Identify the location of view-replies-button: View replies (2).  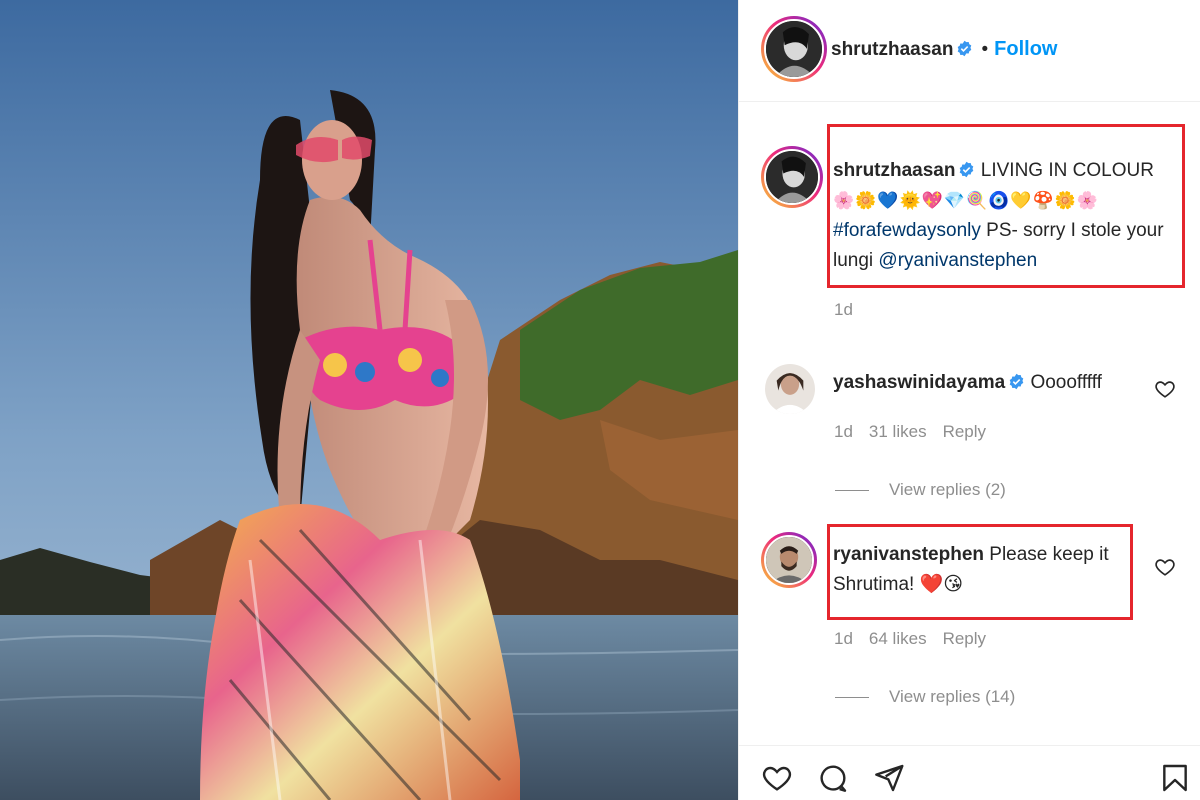
(920, 490).